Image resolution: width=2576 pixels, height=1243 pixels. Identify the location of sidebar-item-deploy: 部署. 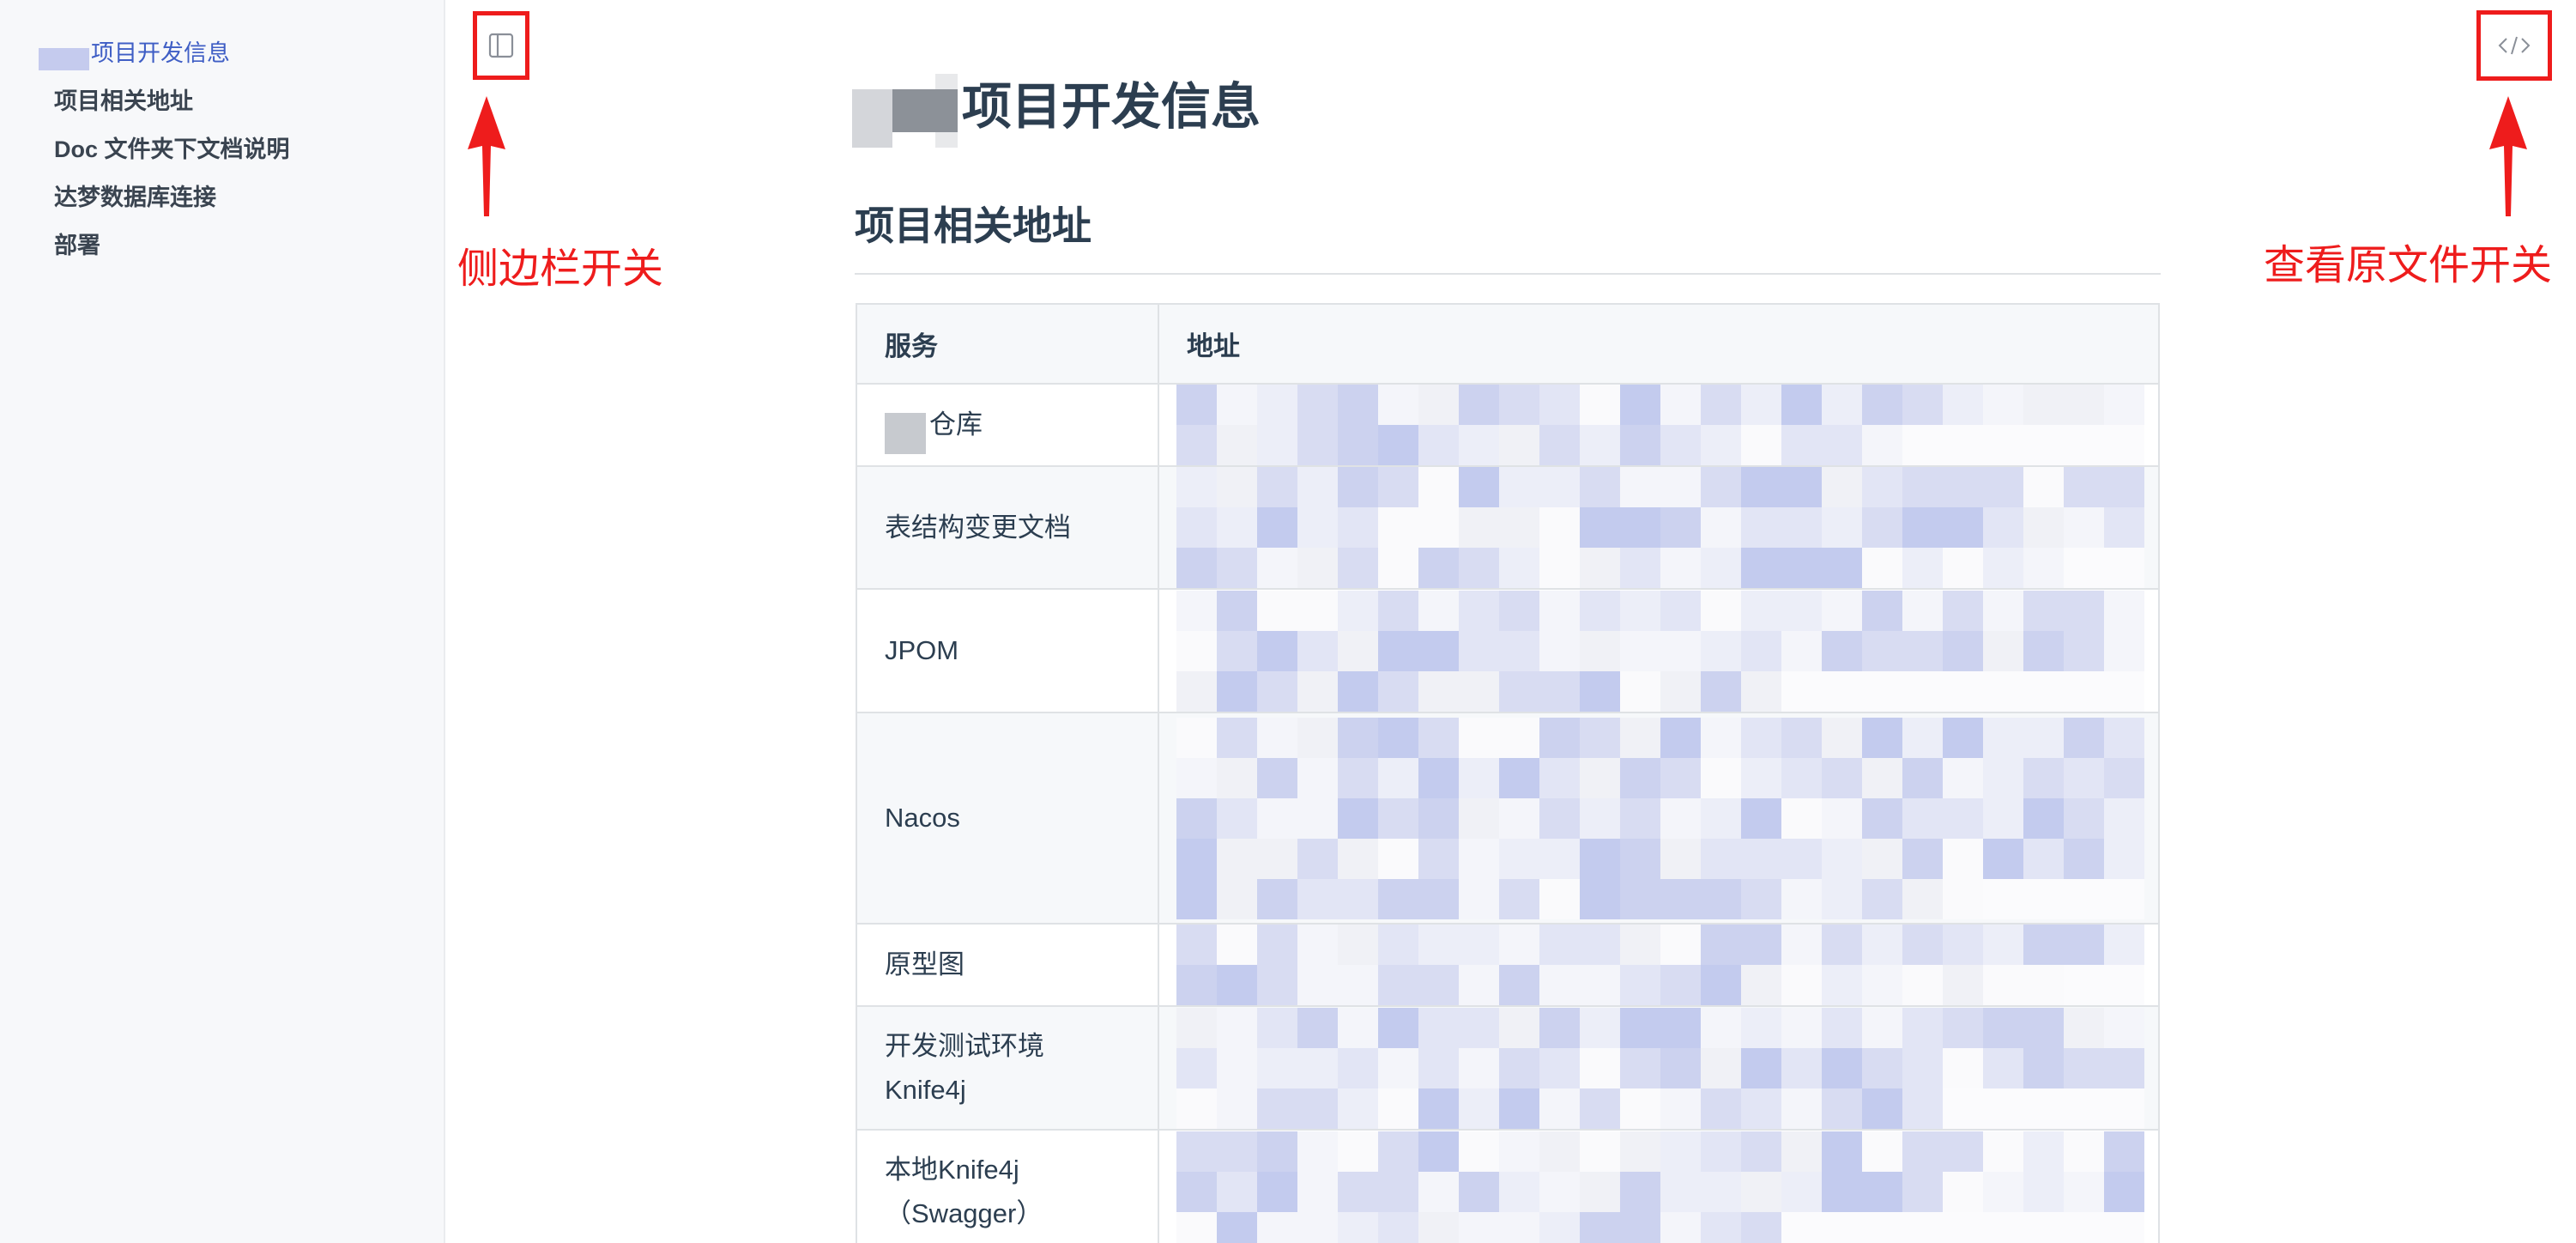
(222, 252).